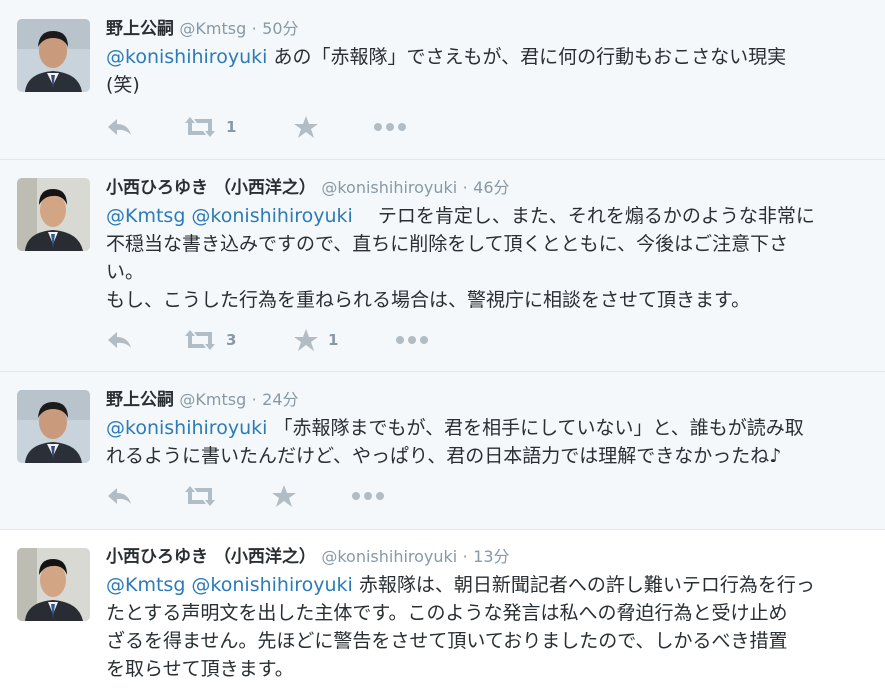 The image size is (885, 693). I want to click on tweet-text-line: 赤報隊は、朝日新聞記者への許し難いテロ行為を行っ, so click(583, 585).